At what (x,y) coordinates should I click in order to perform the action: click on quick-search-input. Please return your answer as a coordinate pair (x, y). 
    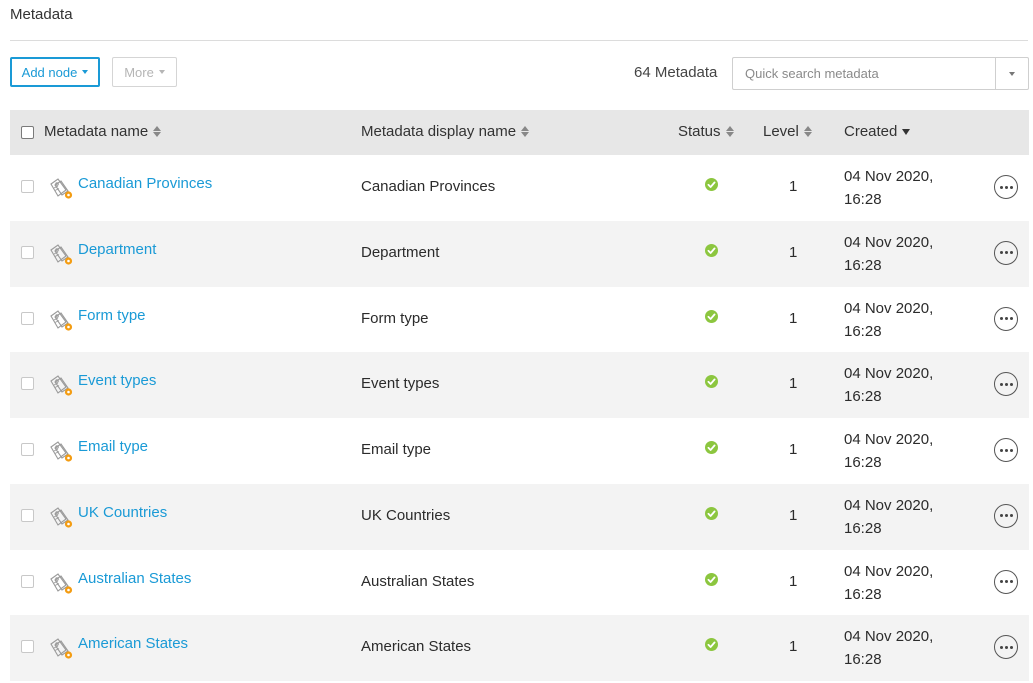
    Looking at the image, I should click on (864, 73).